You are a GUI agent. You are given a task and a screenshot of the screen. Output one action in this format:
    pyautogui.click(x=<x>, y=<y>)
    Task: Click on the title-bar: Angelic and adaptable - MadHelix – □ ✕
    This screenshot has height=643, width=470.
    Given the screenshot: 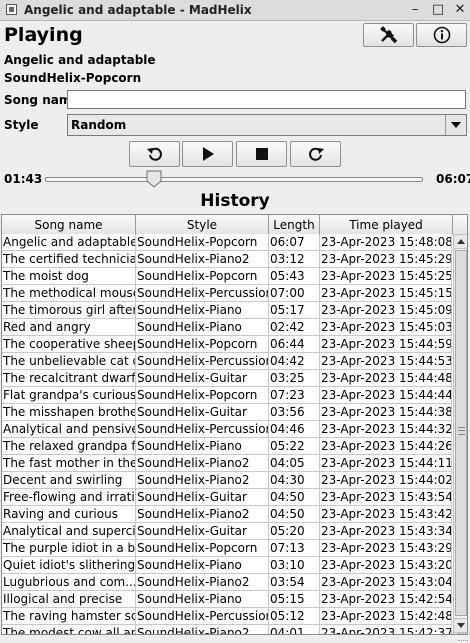 What is the action you would take?
    pyautogui.click(x=235, y=10)
    